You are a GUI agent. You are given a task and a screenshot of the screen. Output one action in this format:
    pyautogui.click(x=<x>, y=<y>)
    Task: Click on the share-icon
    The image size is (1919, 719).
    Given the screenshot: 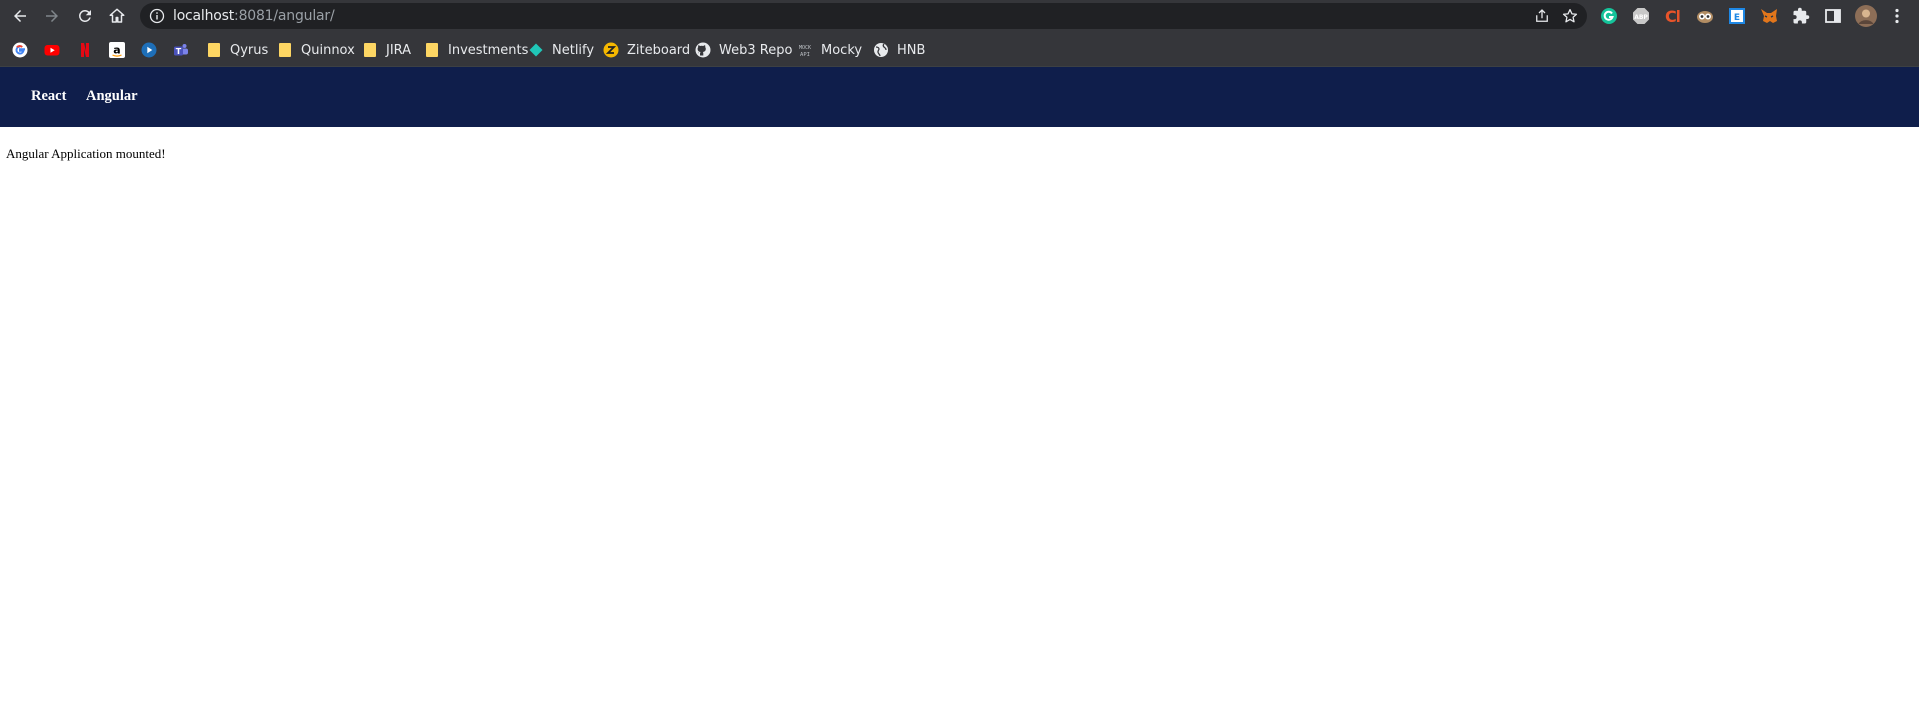 What is the action you would take?
    pyautogui.click(x=1542, y=16)
    